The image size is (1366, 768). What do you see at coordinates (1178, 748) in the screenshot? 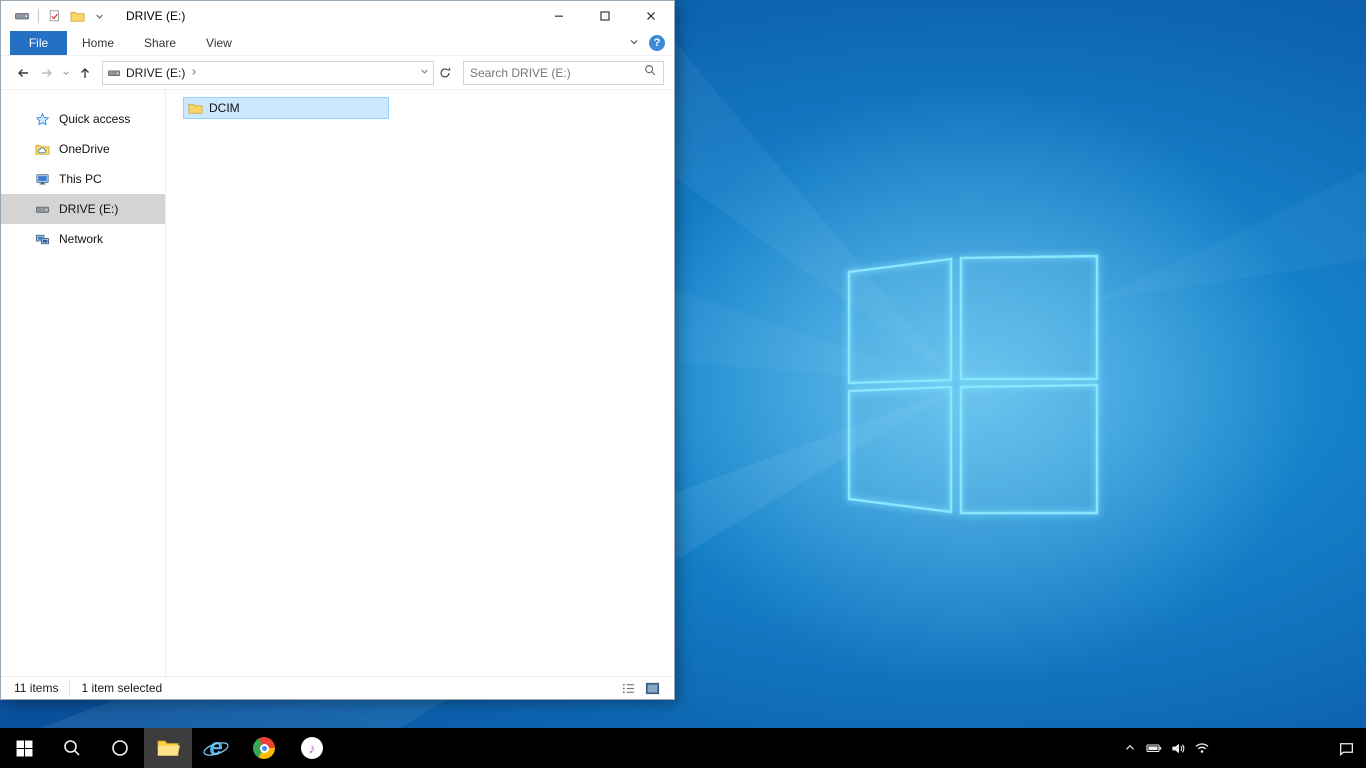
I see `volume-icon` at bounding box center [1178, 748].